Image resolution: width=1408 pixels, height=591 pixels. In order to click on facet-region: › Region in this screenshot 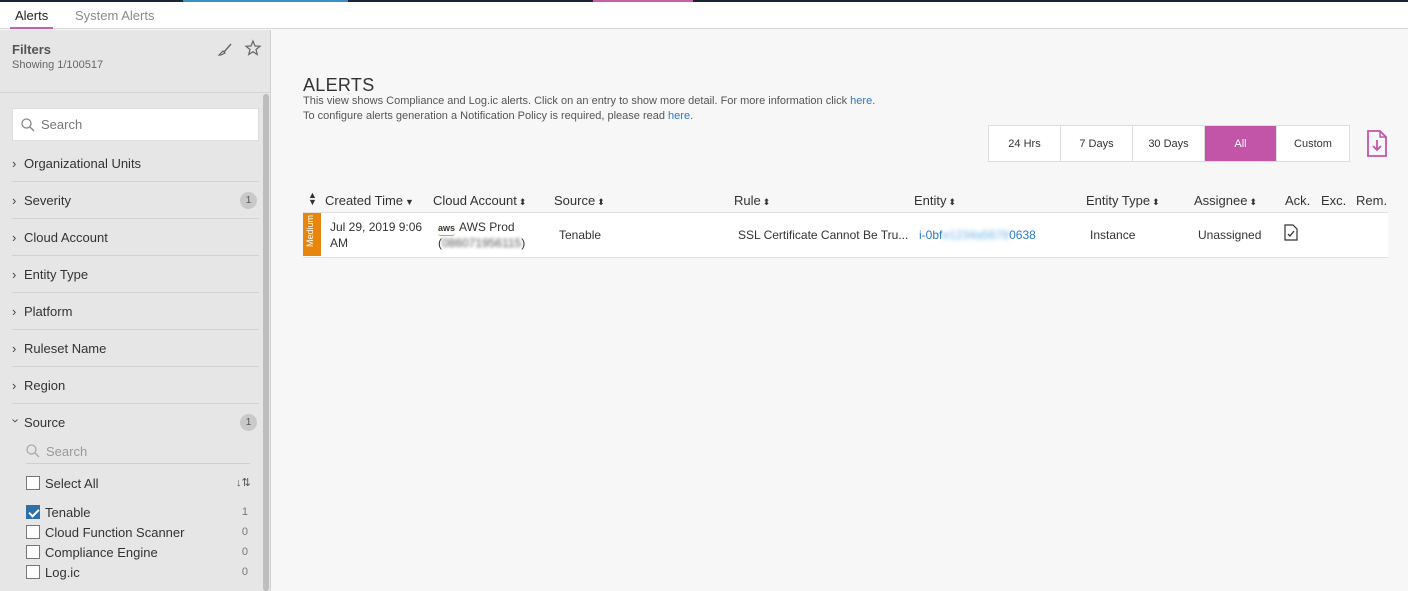, I will do `click(135, 385)`.